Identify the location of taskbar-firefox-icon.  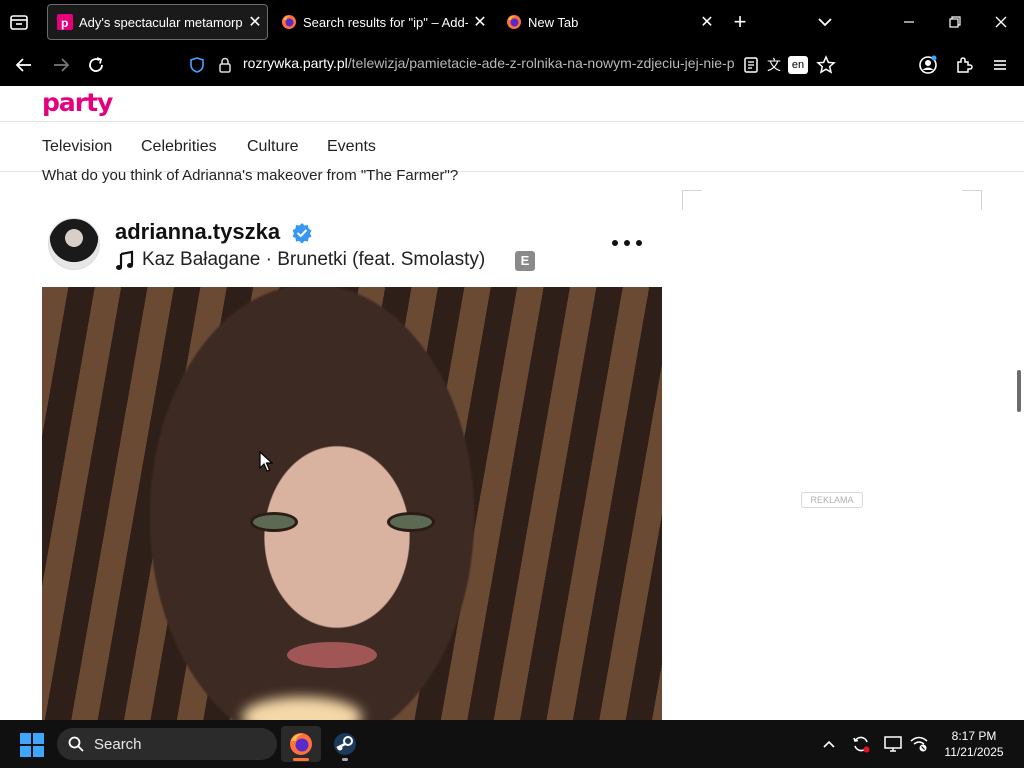
(301, 744).